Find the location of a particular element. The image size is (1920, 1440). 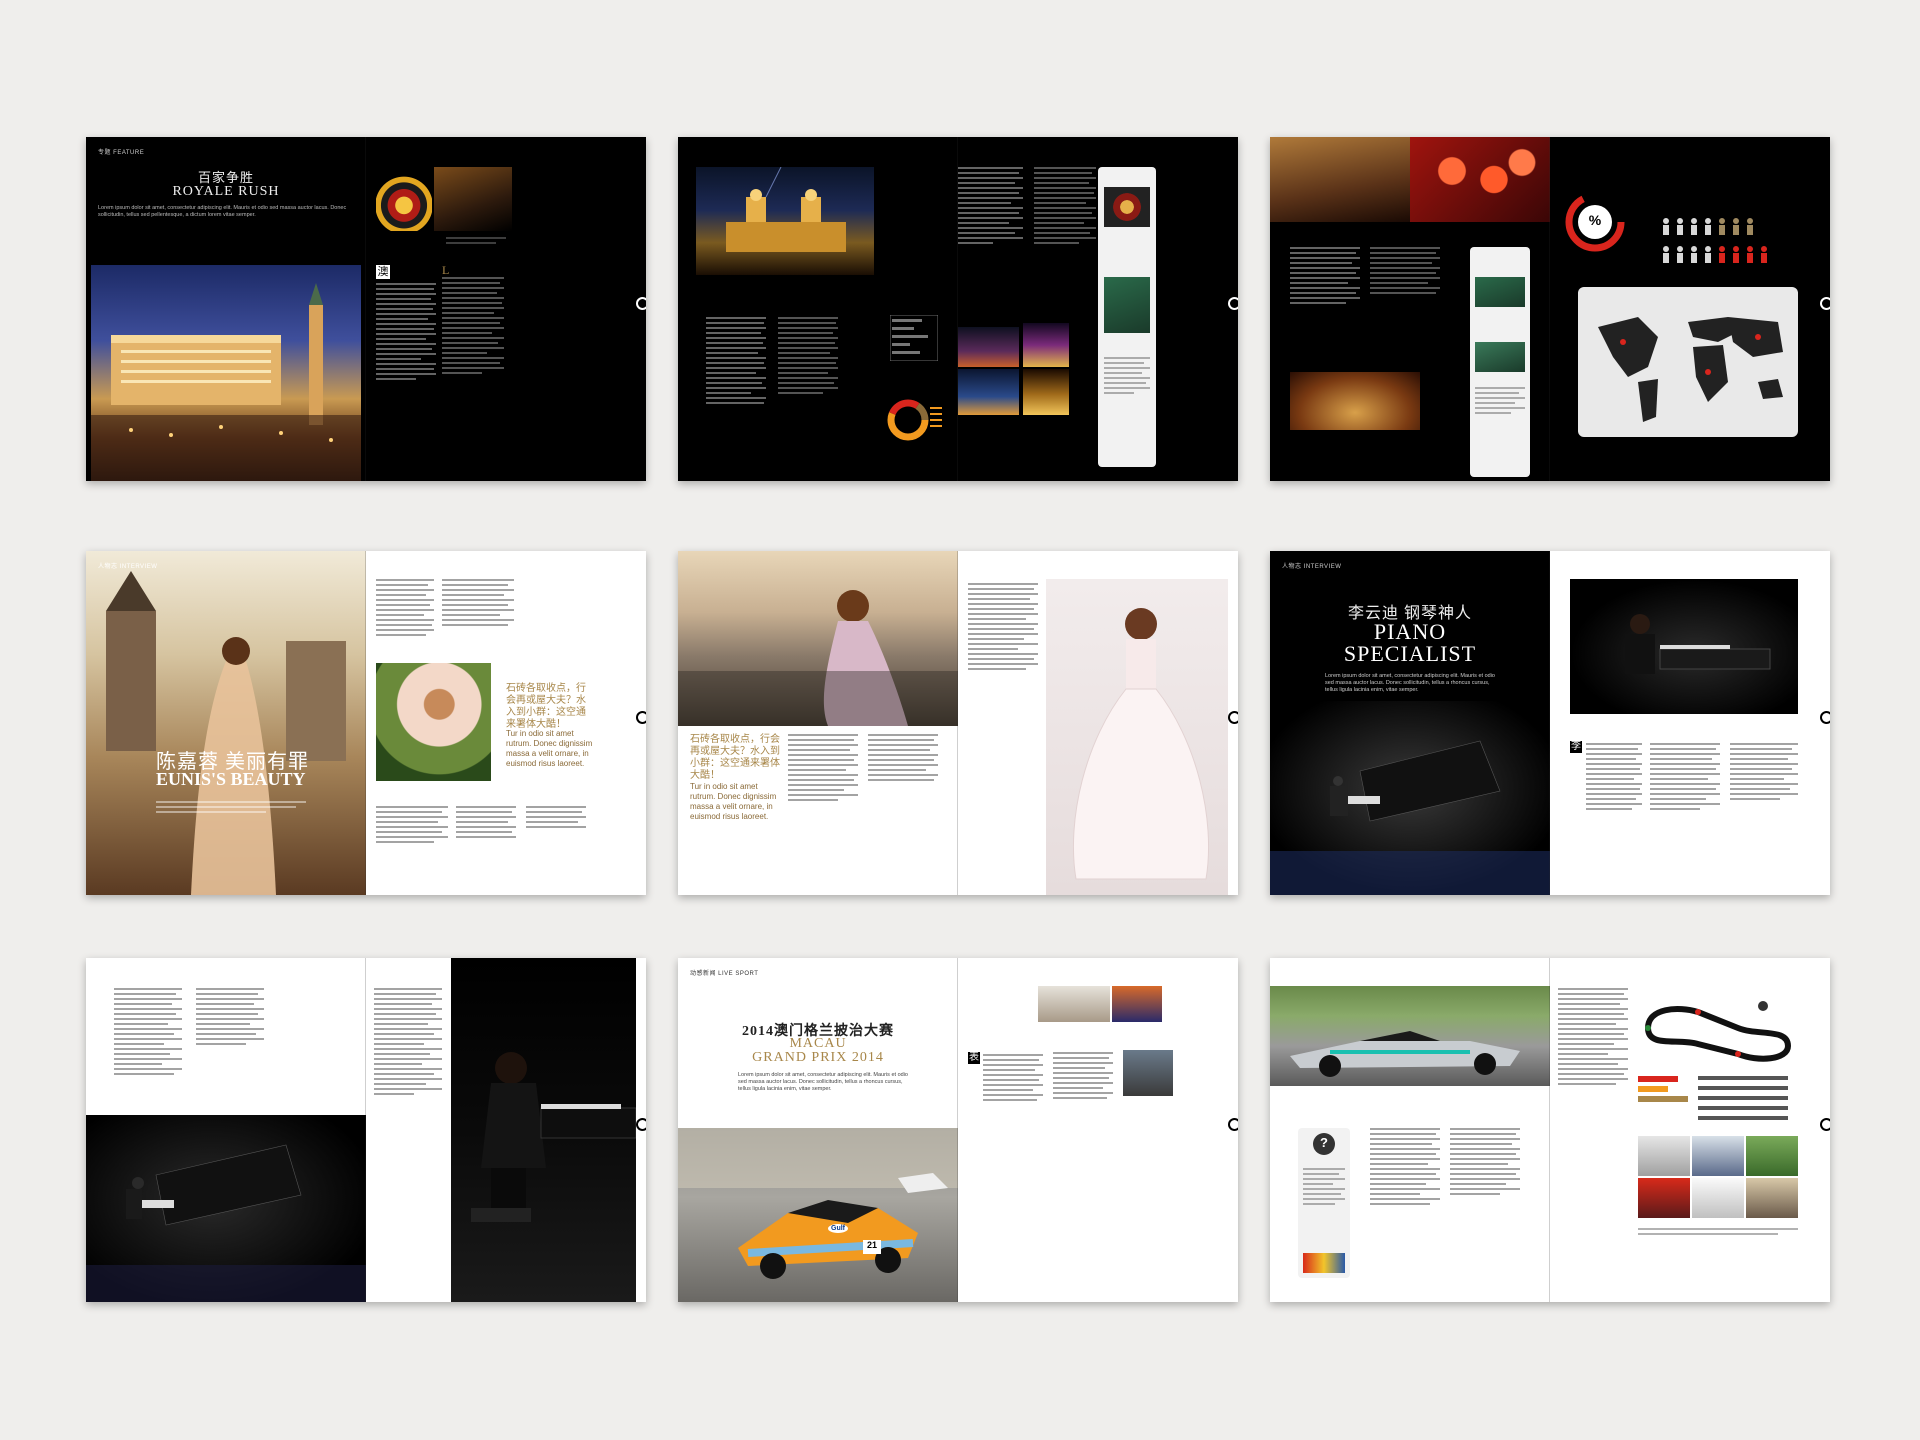

casino-hall-photo is located at coordinates (1340, 179).